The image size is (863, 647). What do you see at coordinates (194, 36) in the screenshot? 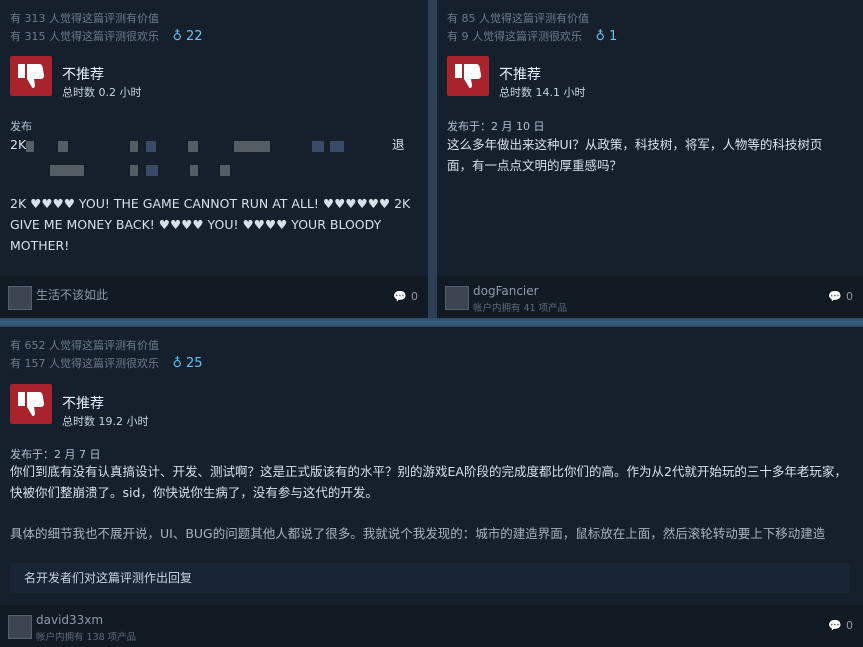
I see `award-count: 22` at bounding box center [194, 36].